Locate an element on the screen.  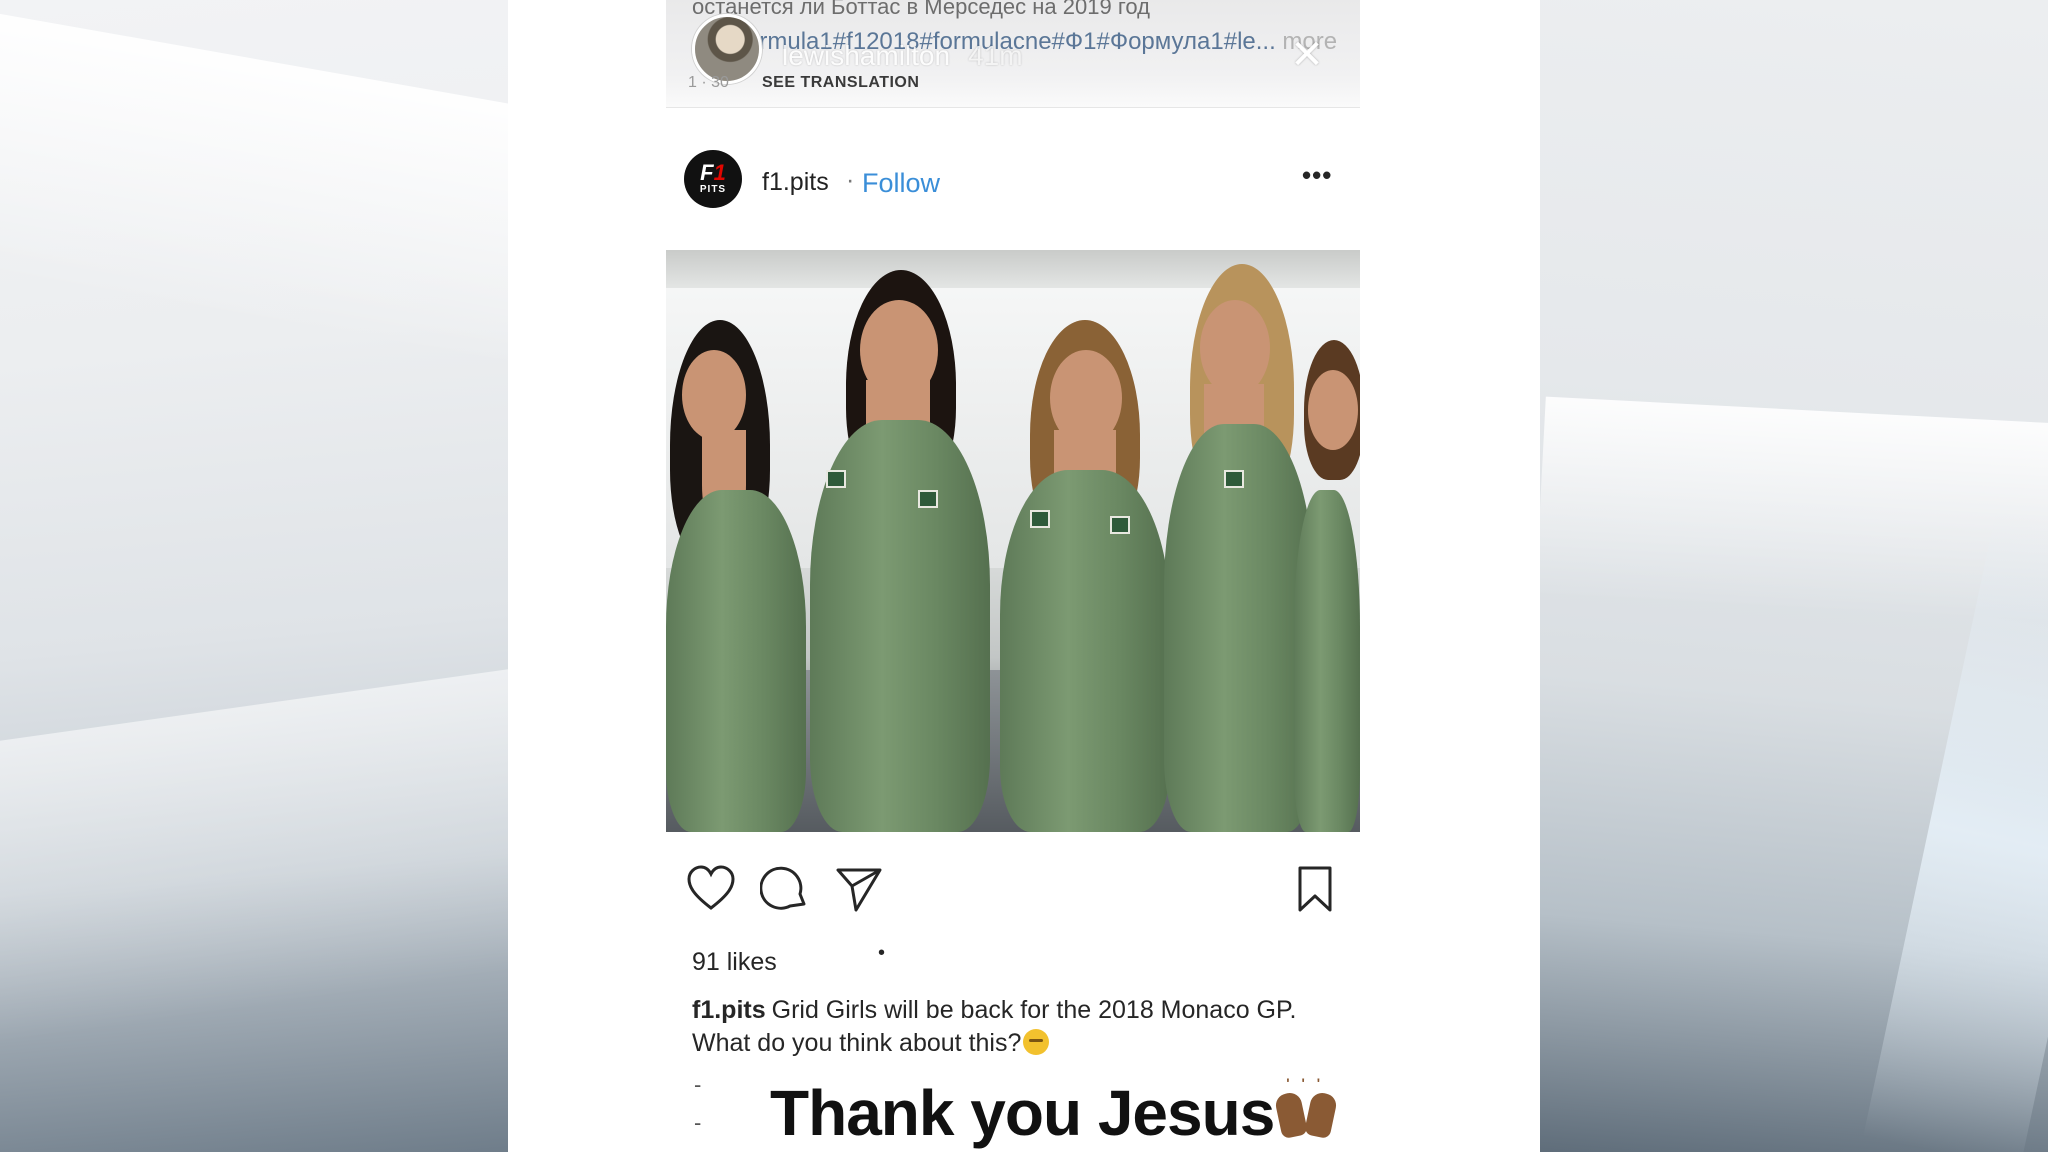
overlay-text-label: Thank you Jesus is located at coordinates (1022, 1113).